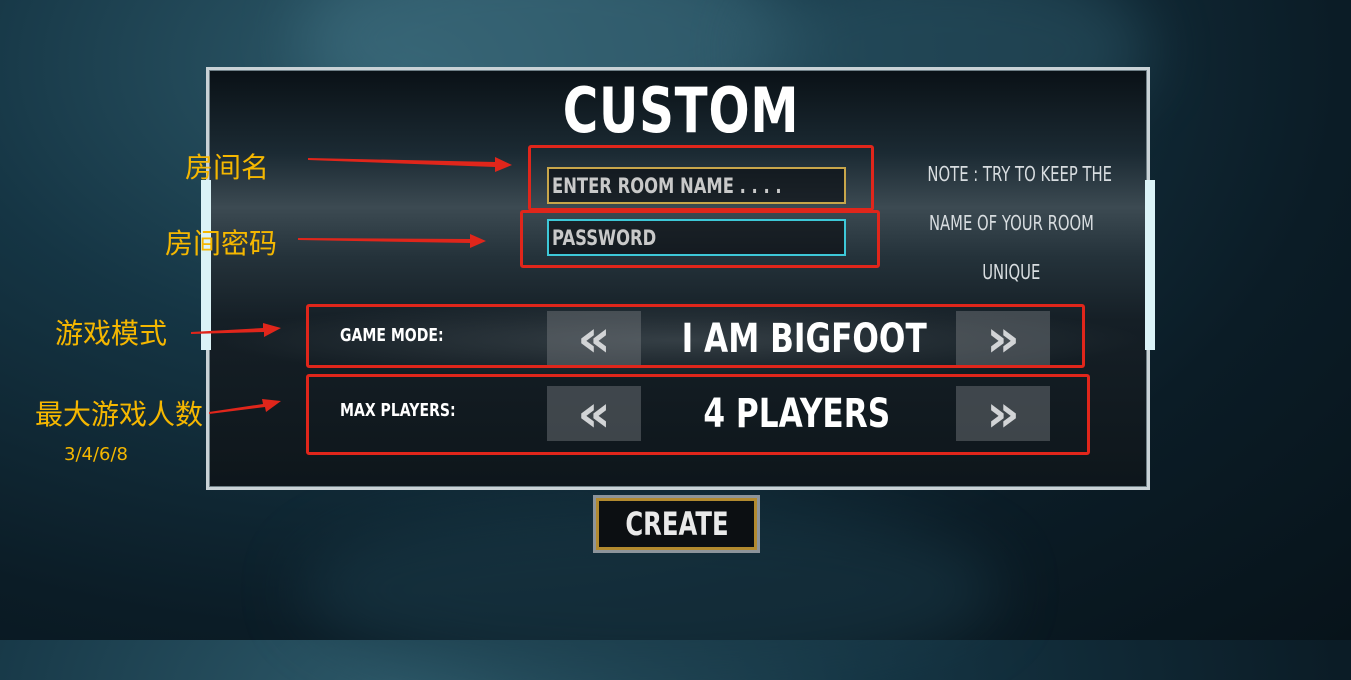  Describe the element at coordinates (221, 243) in the screenshot. I see `annotation-password: 房间密码` at that location.